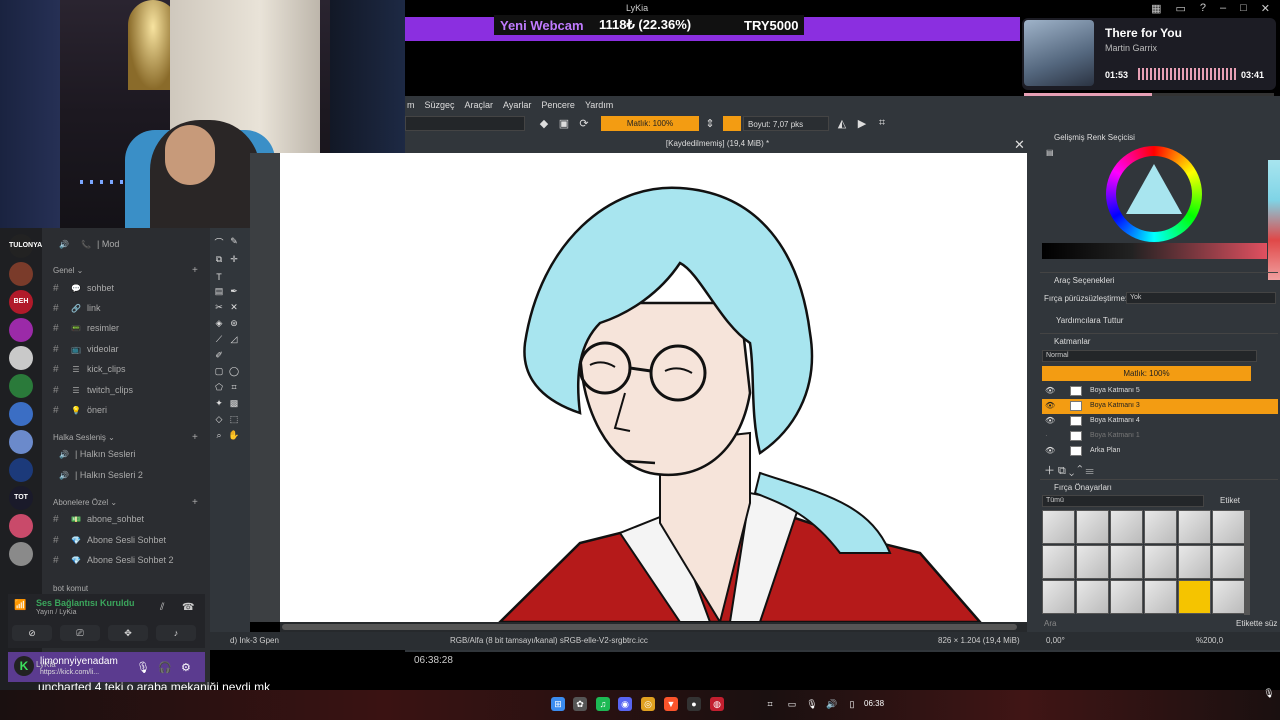 The height and width of the screenshot is (720, 1280). Describe the element at coordinates (188, 607) in the screenshot. I see `disconnect-icon: ☎` at that location.